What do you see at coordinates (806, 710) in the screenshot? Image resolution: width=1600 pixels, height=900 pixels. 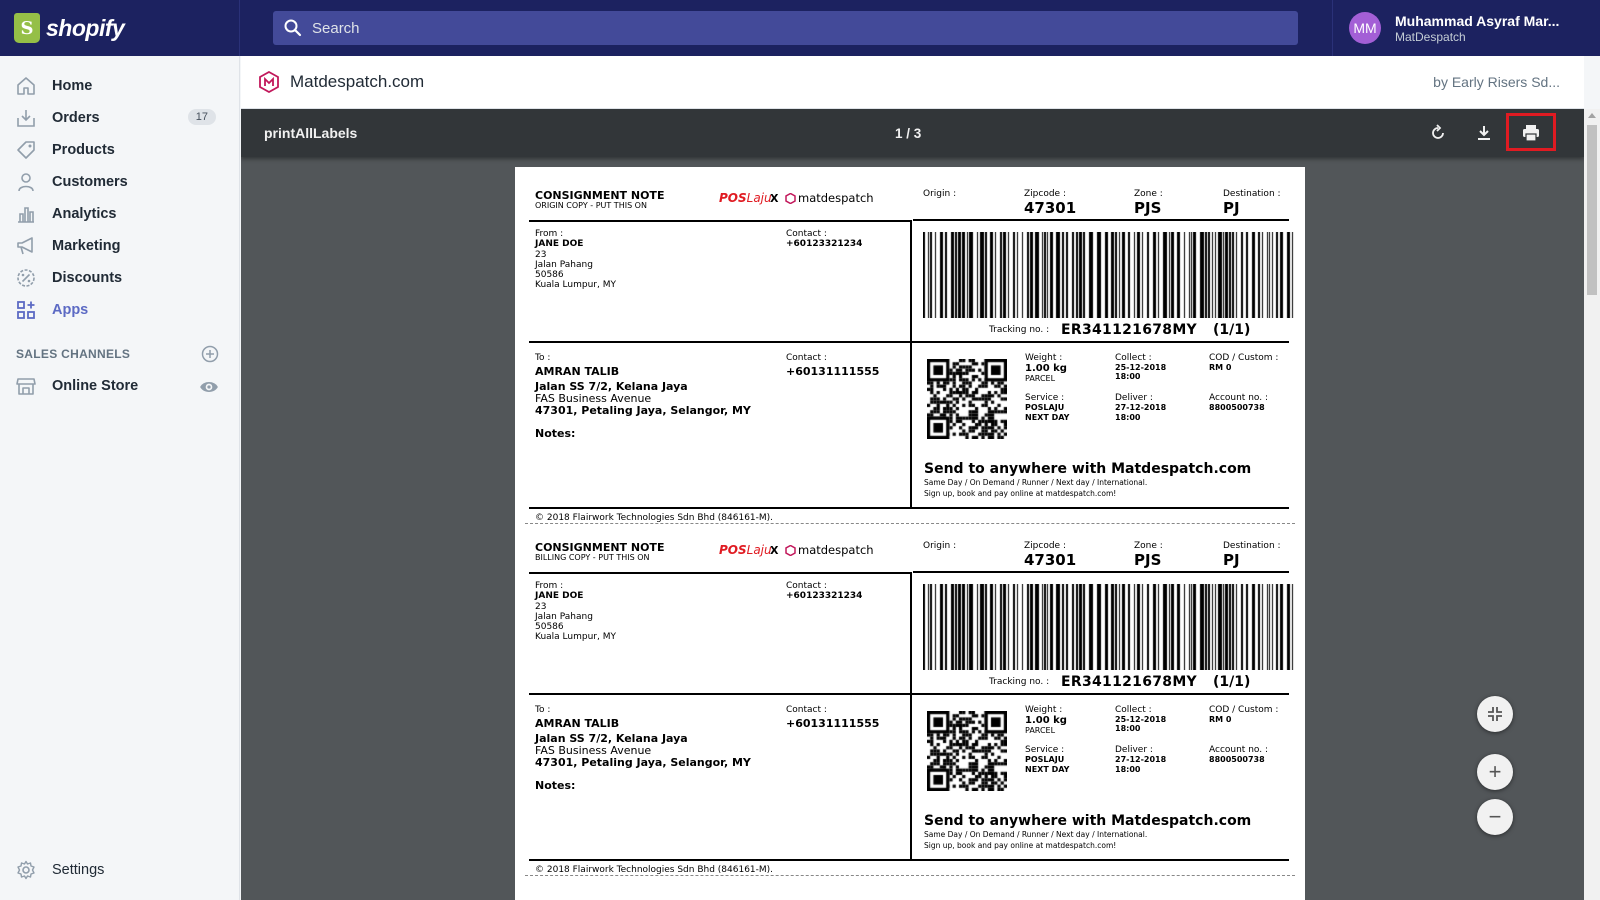 I see `to-contact-label: Contact :` at bounding box center [806, 710].